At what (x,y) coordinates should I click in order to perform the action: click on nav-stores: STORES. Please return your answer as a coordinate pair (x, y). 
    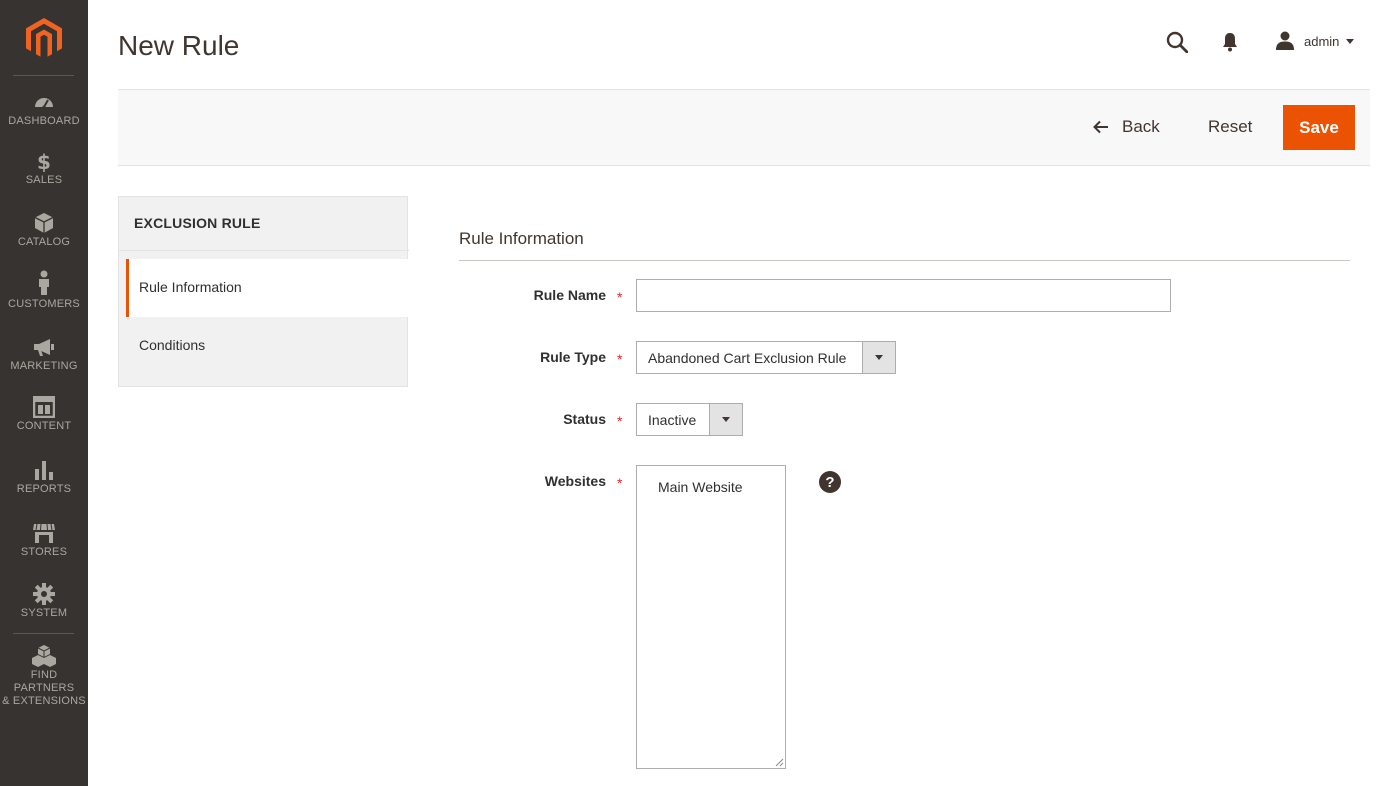
    Looking at the image, I should click on (44, 540).